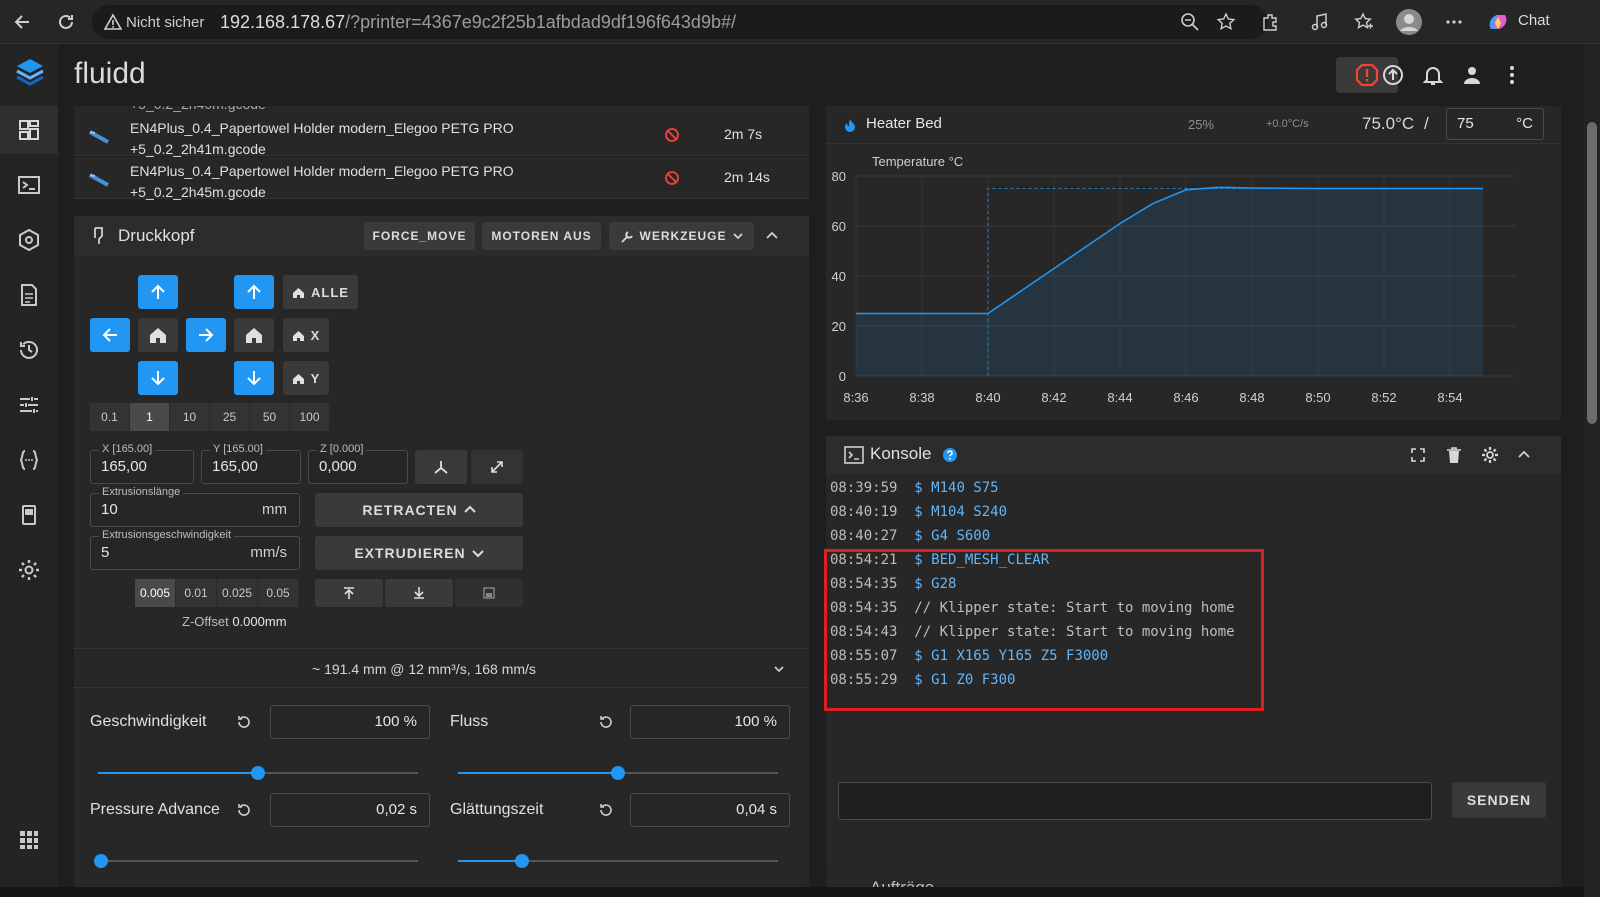 The height and width of the screenshot is (897, 1600). What do you see at coordinates (419, 236) in the screenshot?
I see `force-move-button: FORCE_MOVE` at bounding box center [419, 236].